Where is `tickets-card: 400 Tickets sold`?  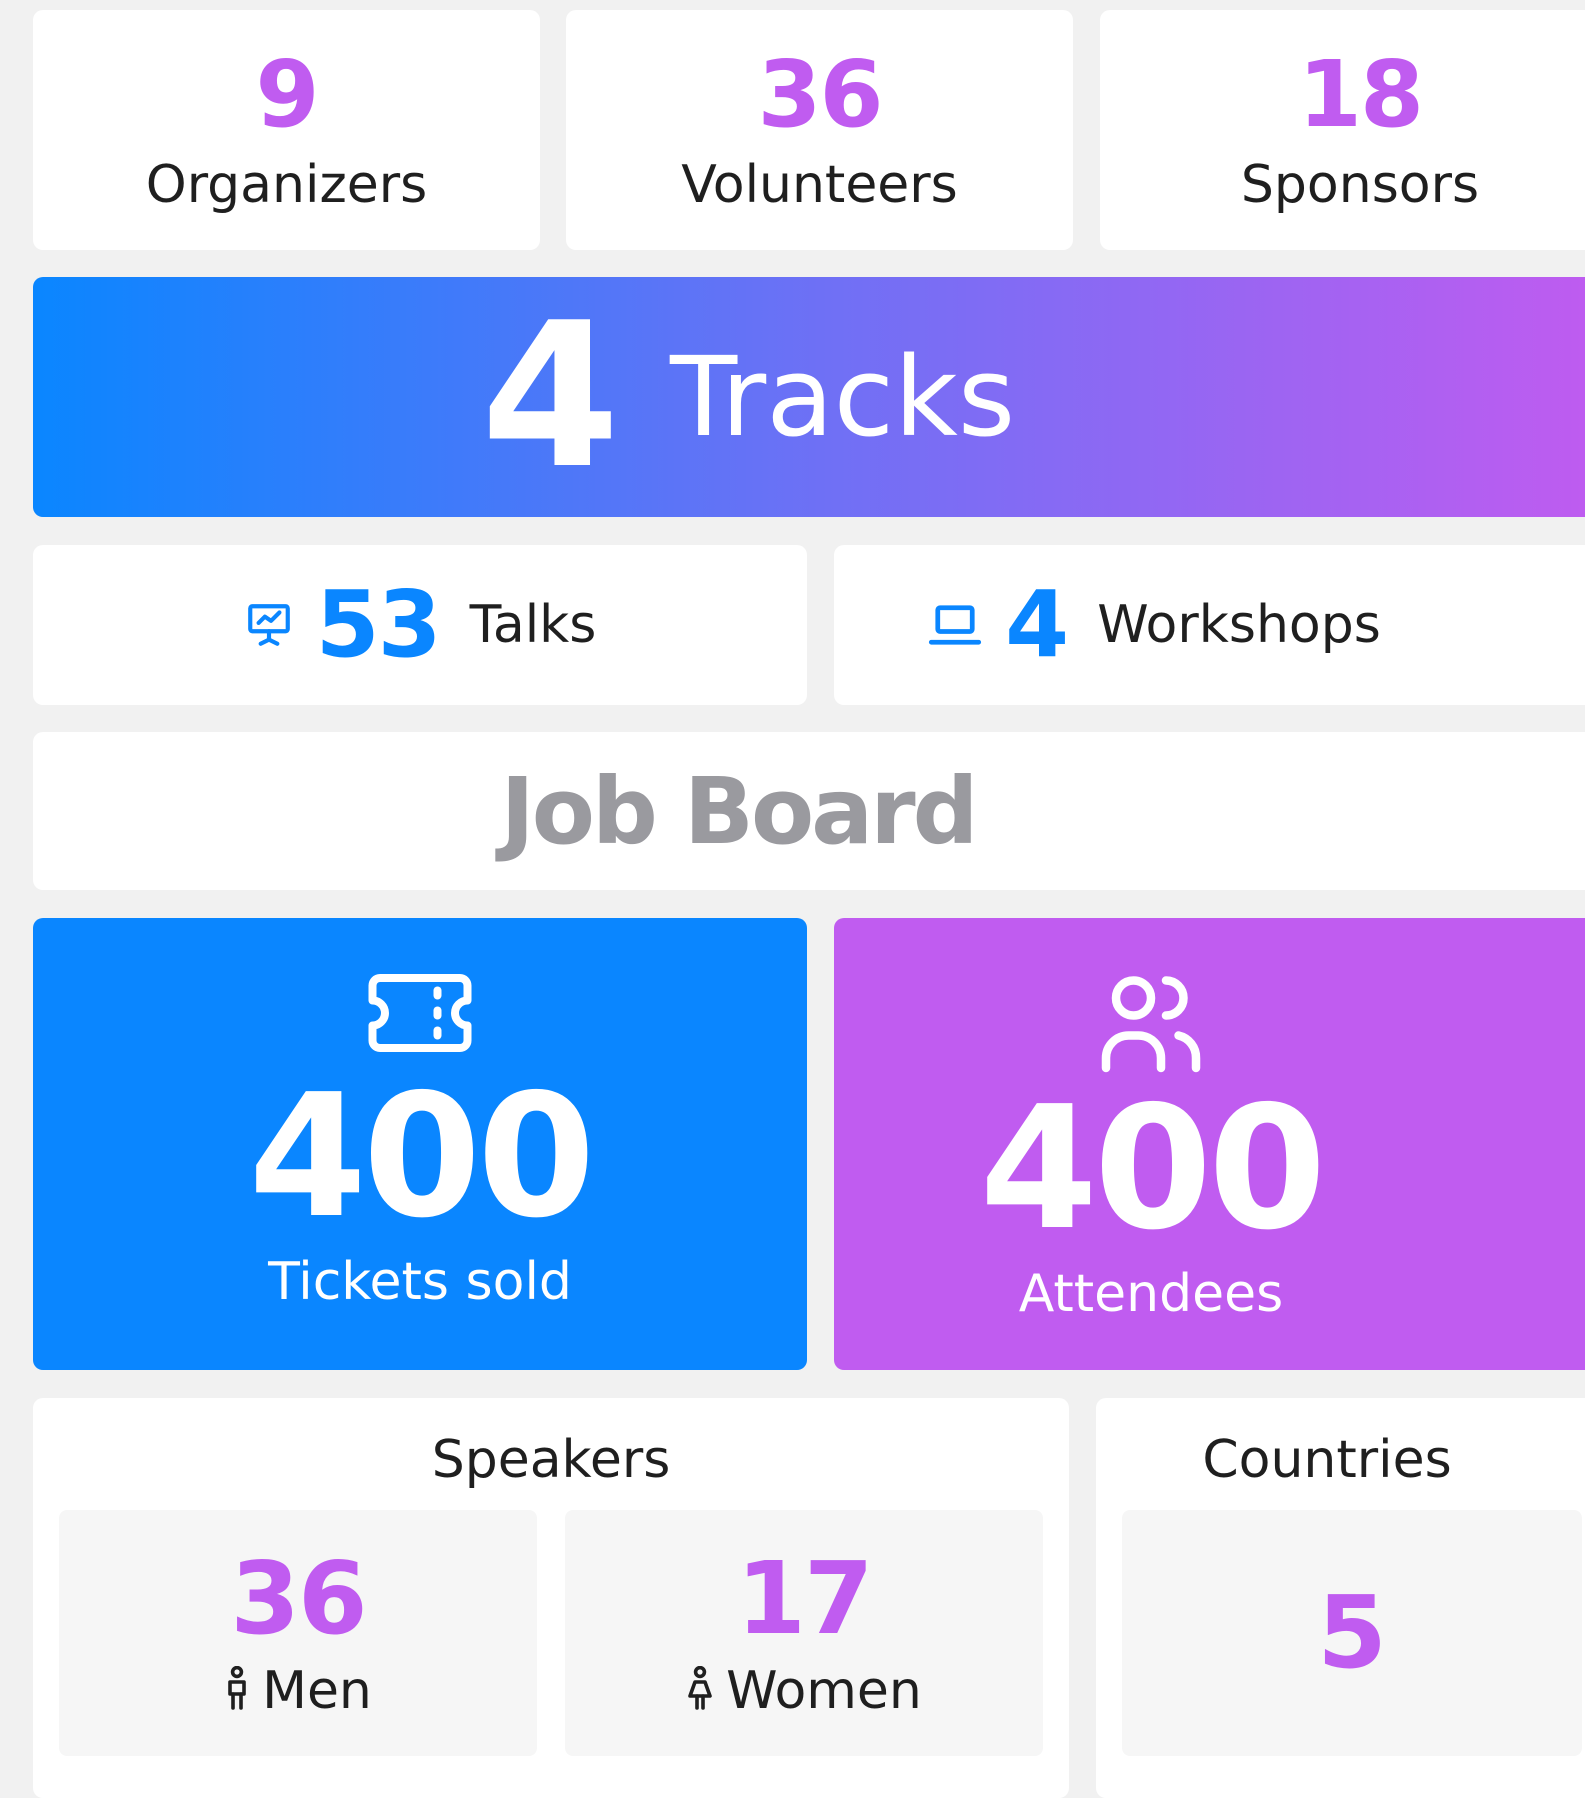 tickets-card: 400 Tickets sold is located at coordinates (420, 1144).